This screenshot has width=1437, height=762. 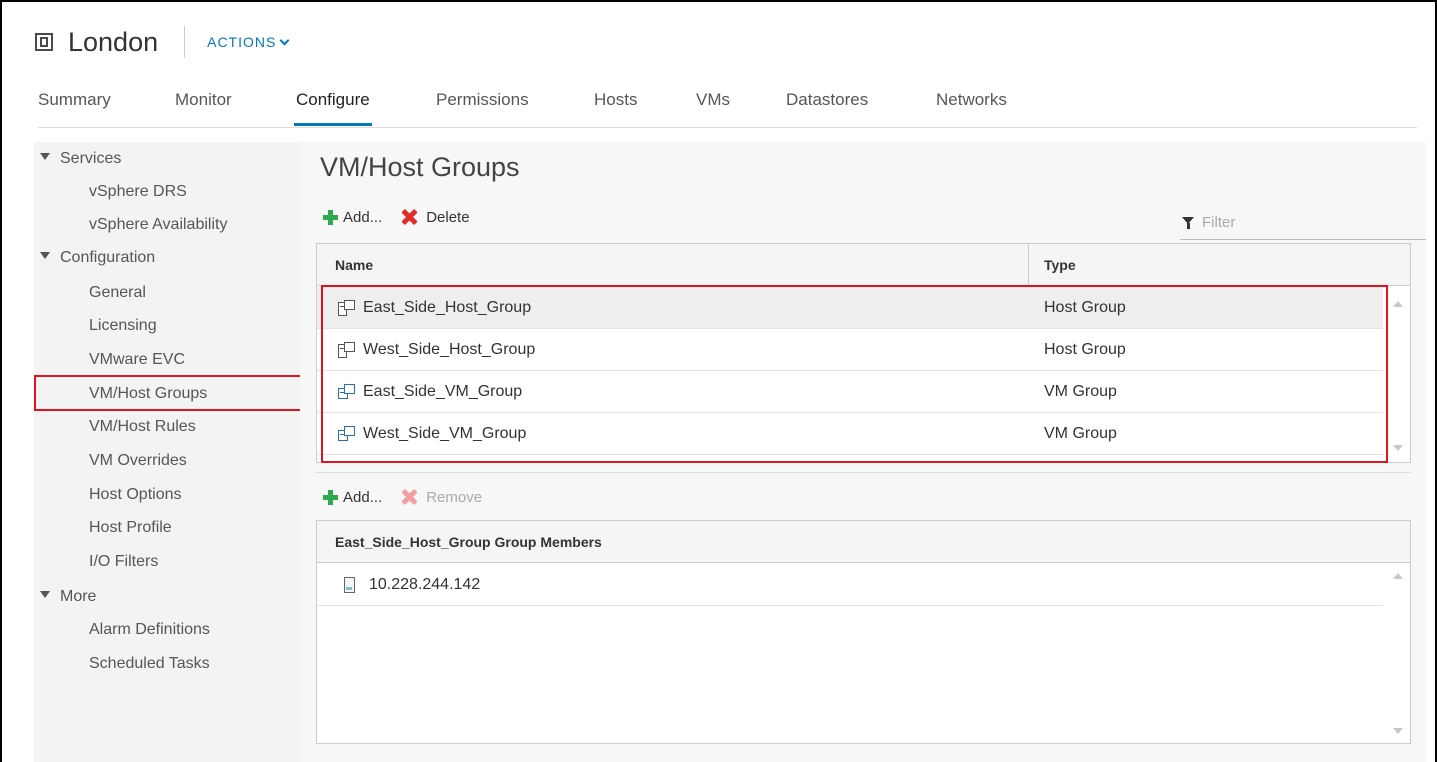 I want to click on section-title: VM/Host Groups, so click(x=420, y=167).